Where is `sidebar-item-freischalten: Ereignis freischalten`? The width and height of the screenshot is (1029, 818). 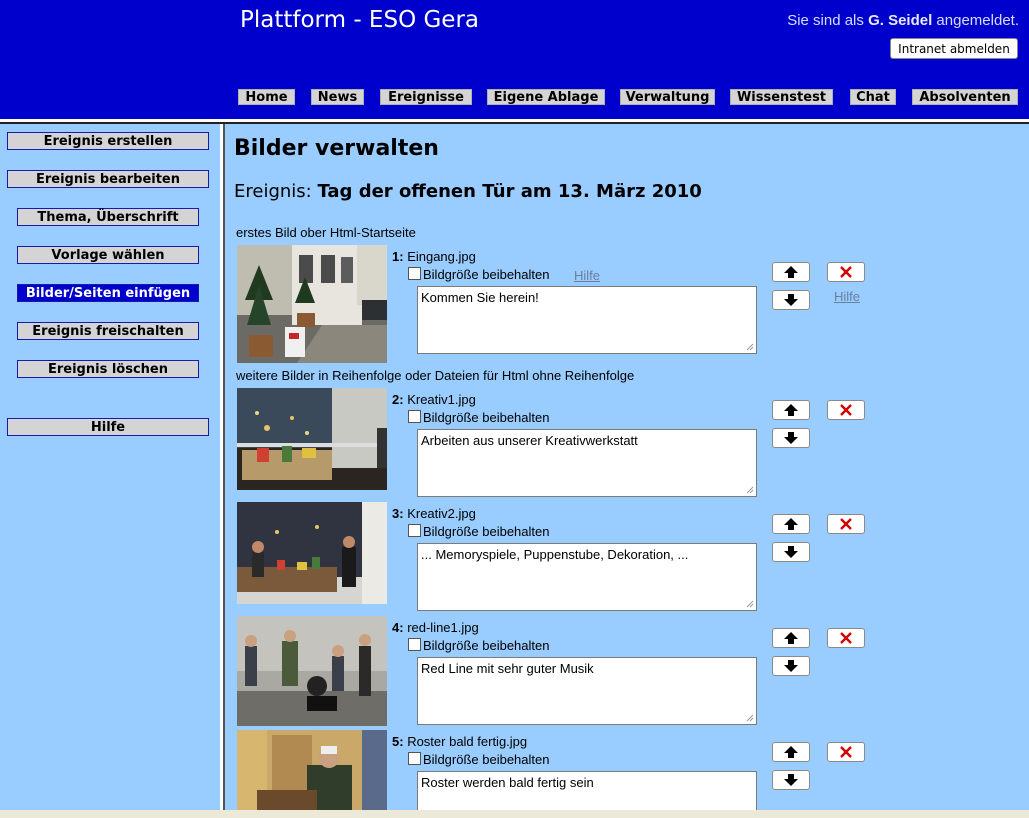
sidebar-item-freischalten: Ereignis freischalten is located at coordinates (108, 331).